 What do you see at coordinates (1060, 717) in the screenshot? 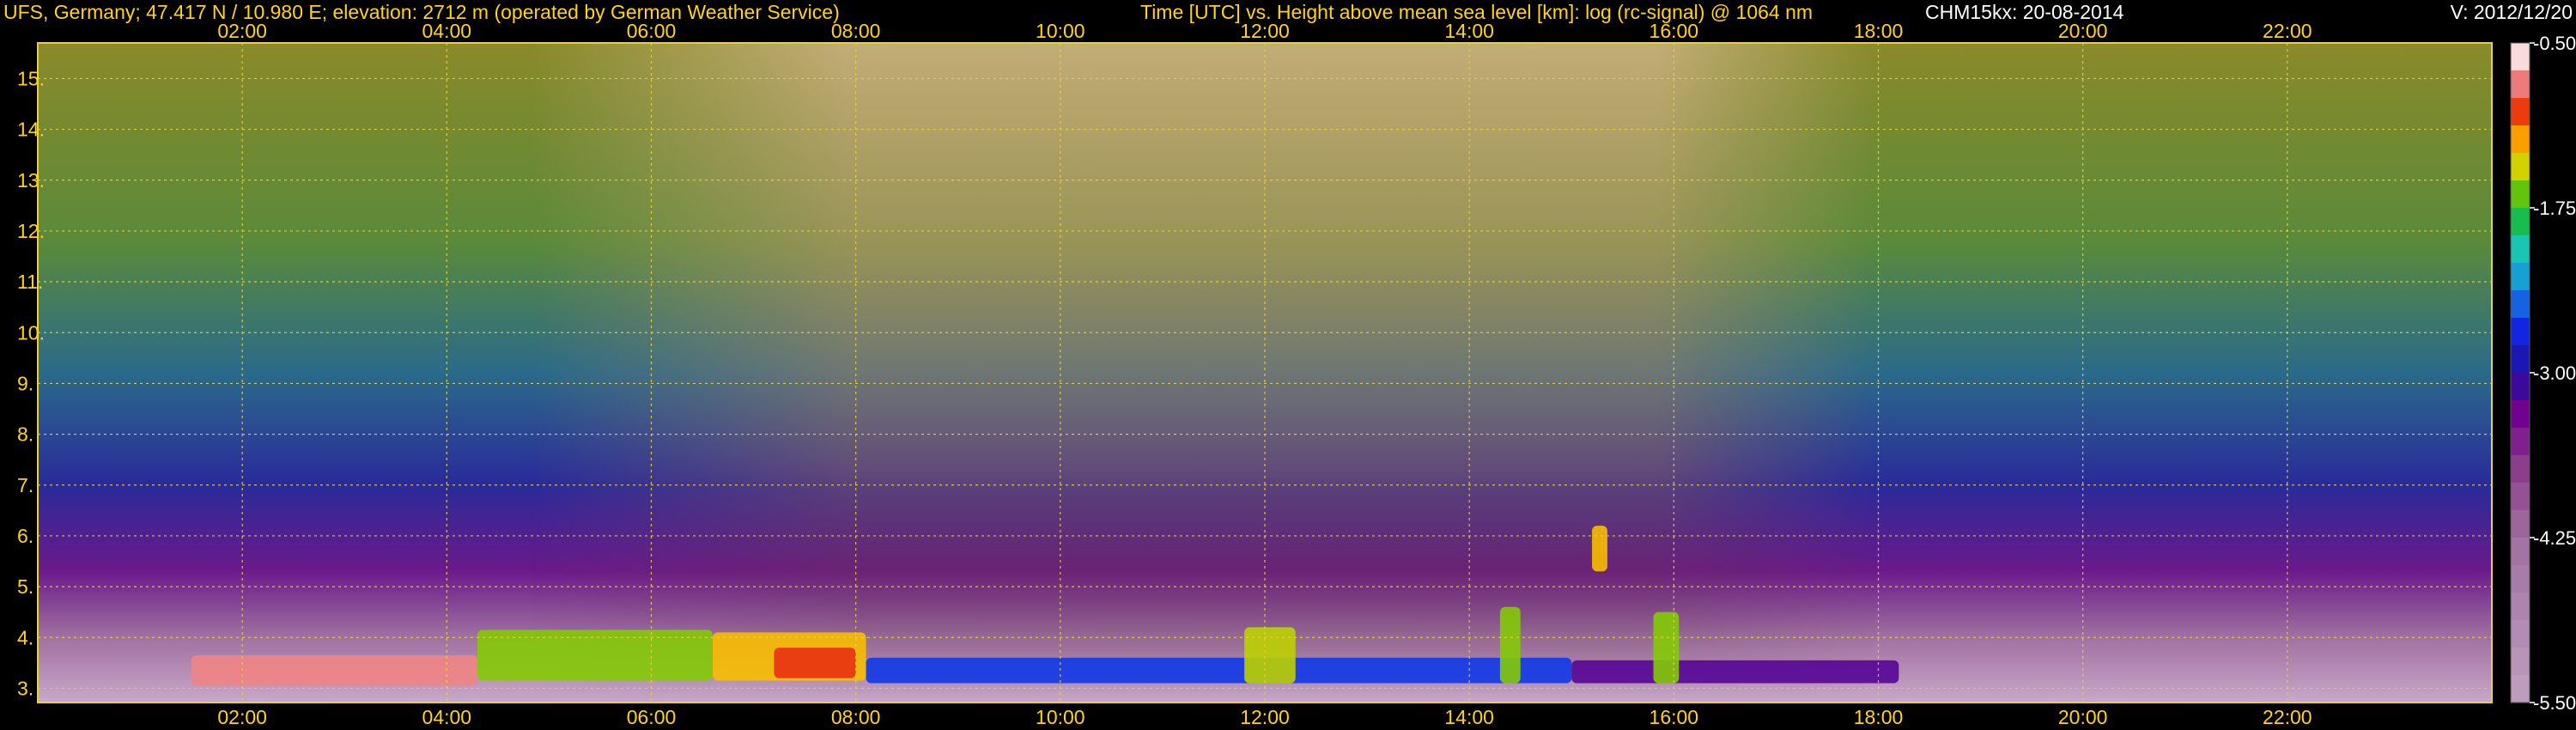
I see `x-tick-bottom-label: 10:00` at bounding box center [1060, 717].